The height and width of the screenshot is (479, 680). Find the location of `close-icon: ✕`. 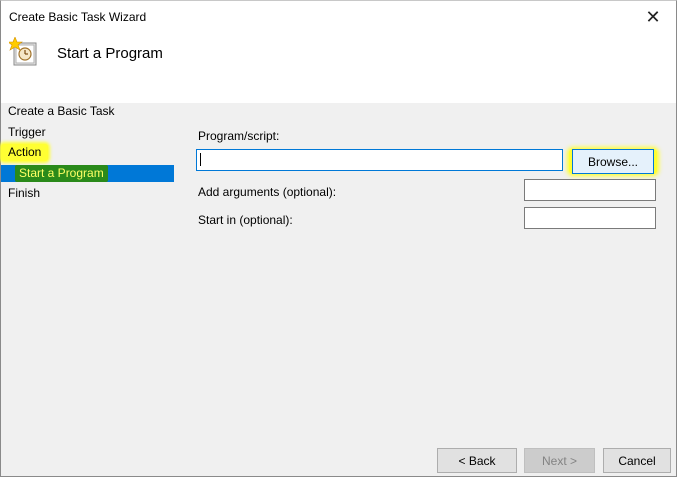

close-icon: ✕ is located at coordinates (653, 16).